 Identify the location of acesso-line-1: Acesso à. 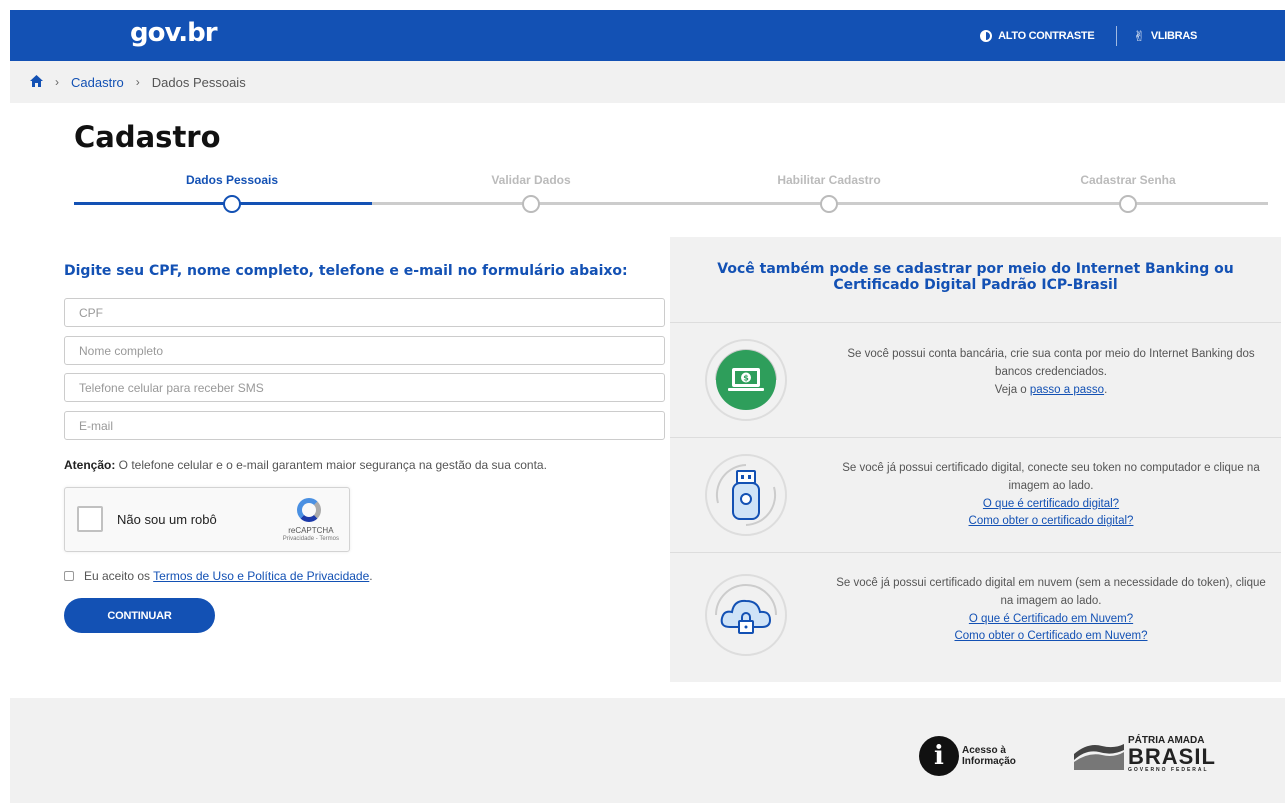
(984, 750).